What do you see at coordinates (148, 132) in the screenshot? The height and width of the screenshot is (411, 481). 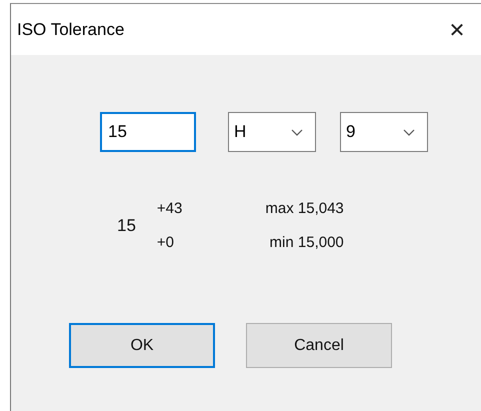 I see `size-input-field: 15` at bounding box center [148, 132].